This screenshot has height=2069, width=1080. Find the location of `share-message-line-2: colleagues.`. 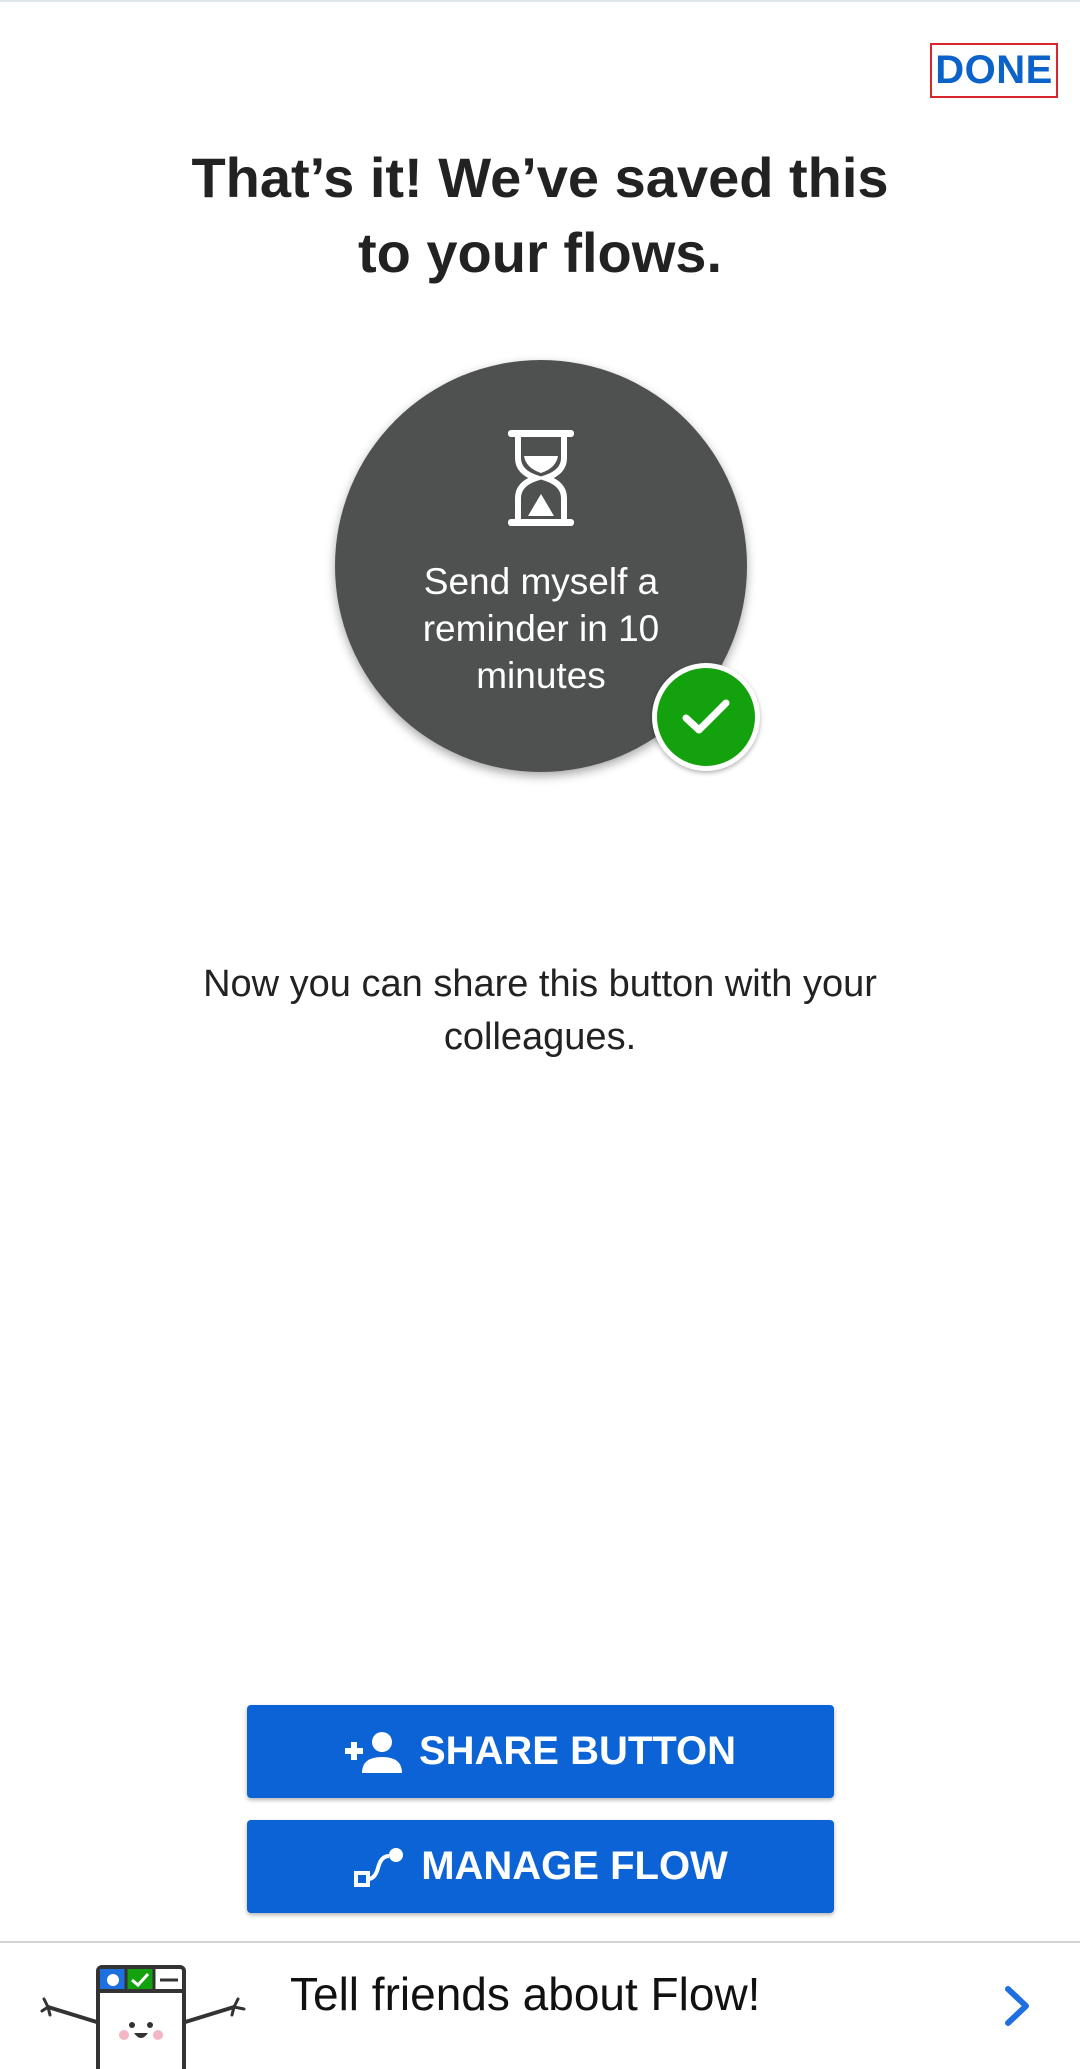

share-message-line-2: colleagues. is located at coordinates (540, 1037).